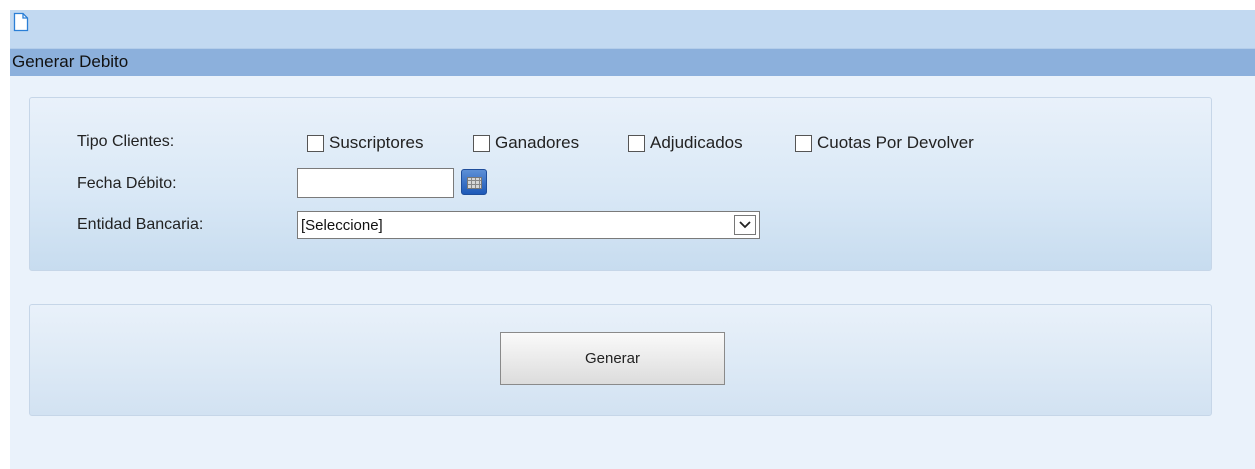 The width and height of the screenshot is (1255, 469). What do you see at coordinates (696, 142) in the screenshot?
I see `checkbox-label: Adjudicados` at bounding box center [696, 142].